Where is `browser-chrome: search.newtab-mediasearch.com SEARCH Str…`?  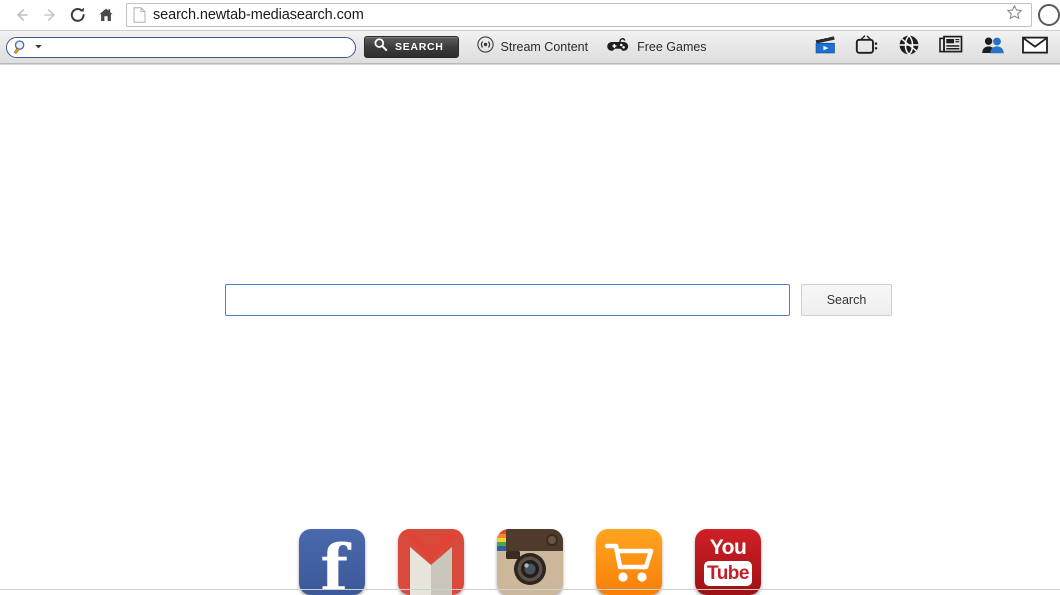 browser-chrome: search.newtab-mediasearch.com SEARCH Str… is located at coordinates (530, 32).